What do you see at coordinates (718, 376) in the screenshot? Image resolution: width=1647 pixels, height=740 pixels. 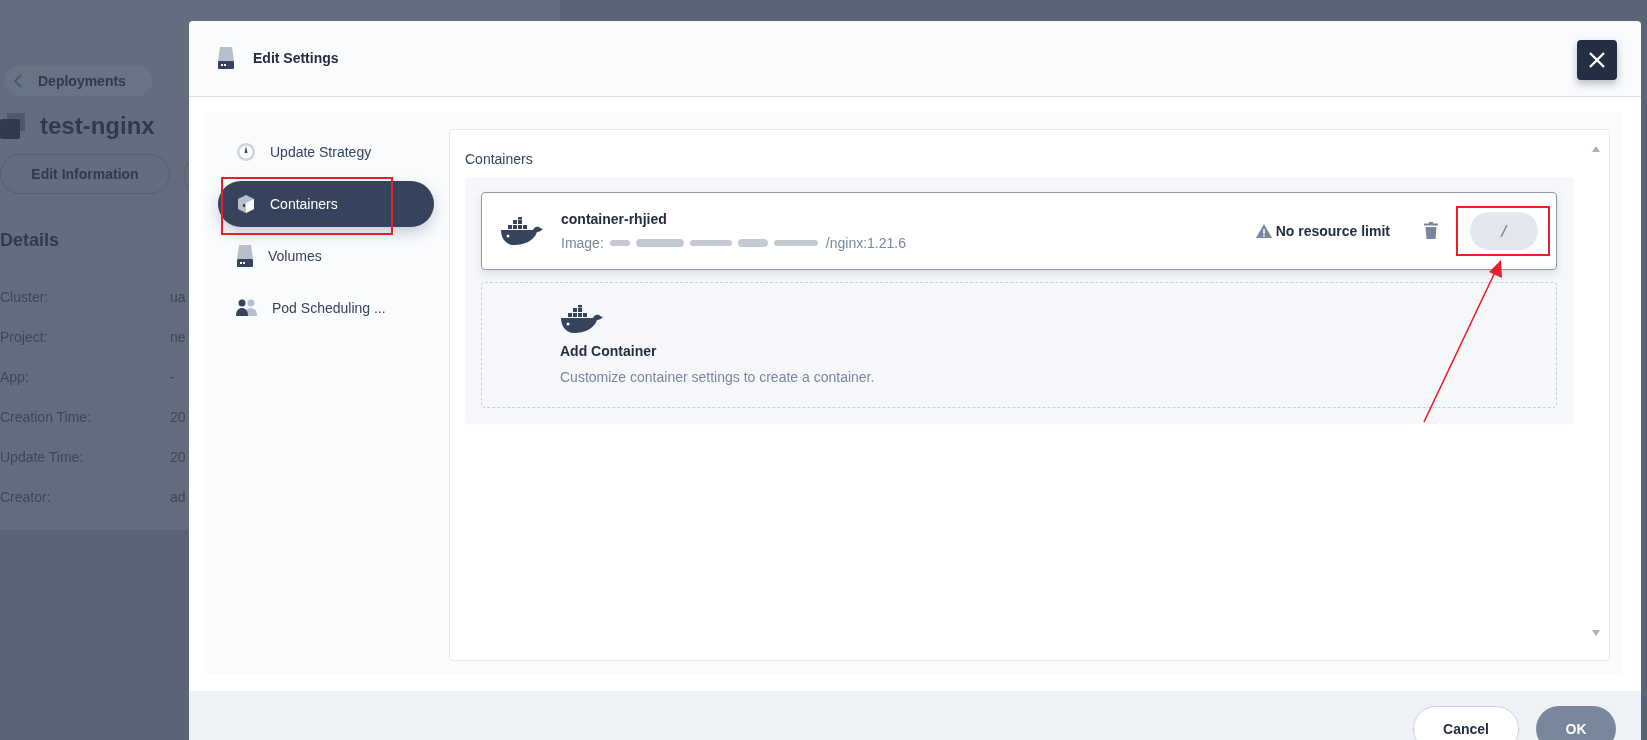 I see `add-container-description: Customize container settings to create a container.` at bounding box center [718, 376].